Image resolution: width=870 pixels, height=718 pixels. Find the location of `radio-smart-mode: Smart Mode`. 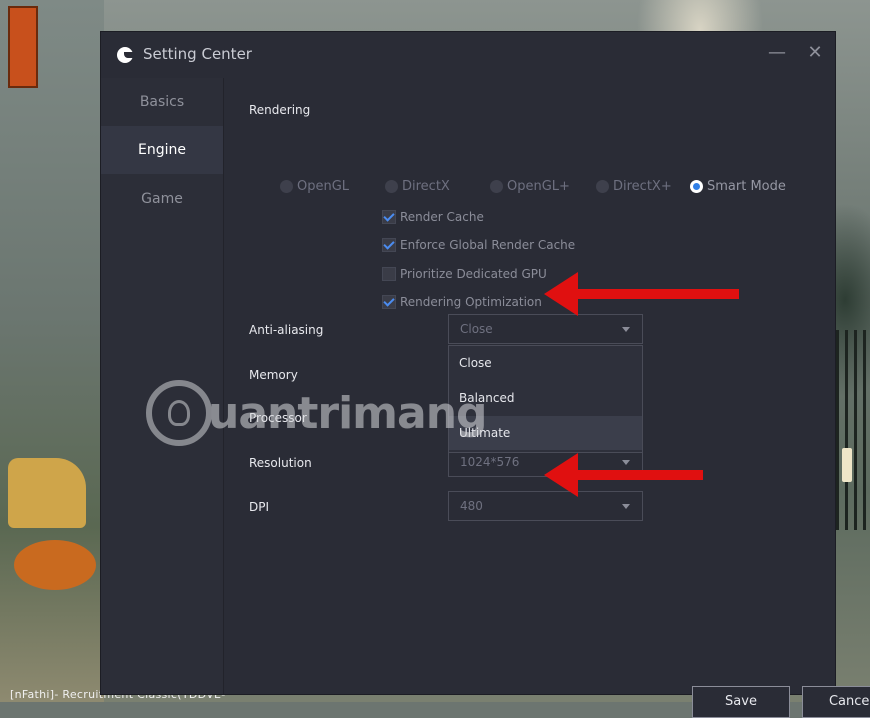

radio-smart-mode: Smart Mode is located at coordinates (738, 186).